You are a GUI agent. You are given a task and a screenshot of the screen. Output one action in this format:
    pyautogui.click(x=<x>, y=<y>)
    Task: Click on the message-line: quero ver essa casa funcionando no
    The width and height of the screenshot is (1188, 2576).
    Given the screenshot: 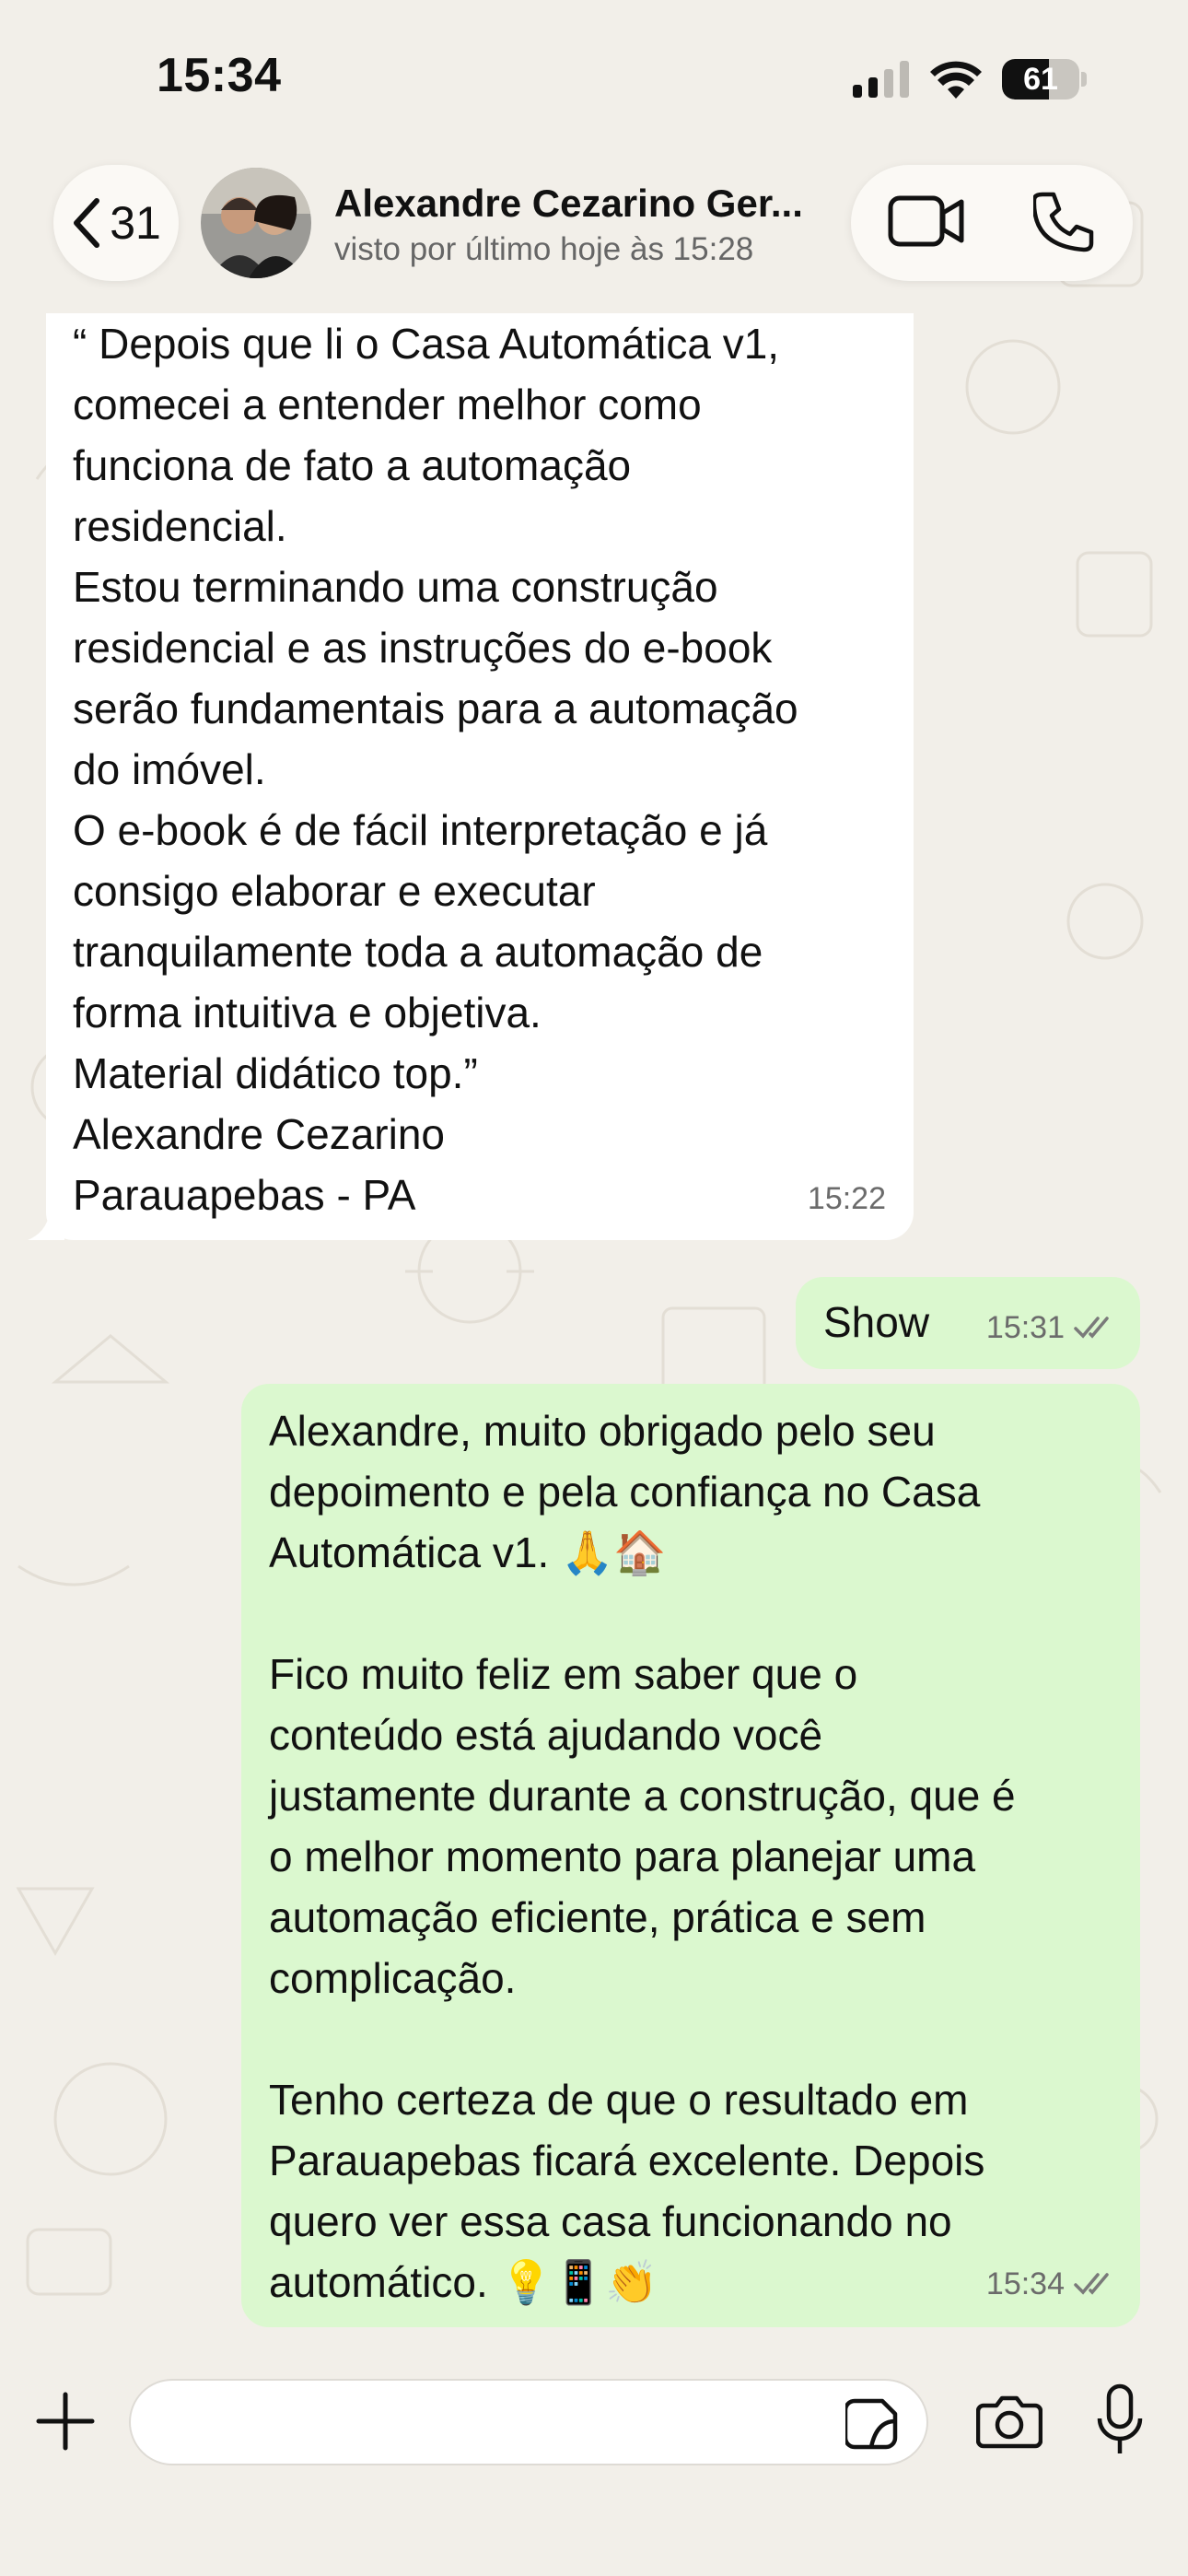 What is the action you would take?
    pyautogui.click(x=610, y=2221)
    